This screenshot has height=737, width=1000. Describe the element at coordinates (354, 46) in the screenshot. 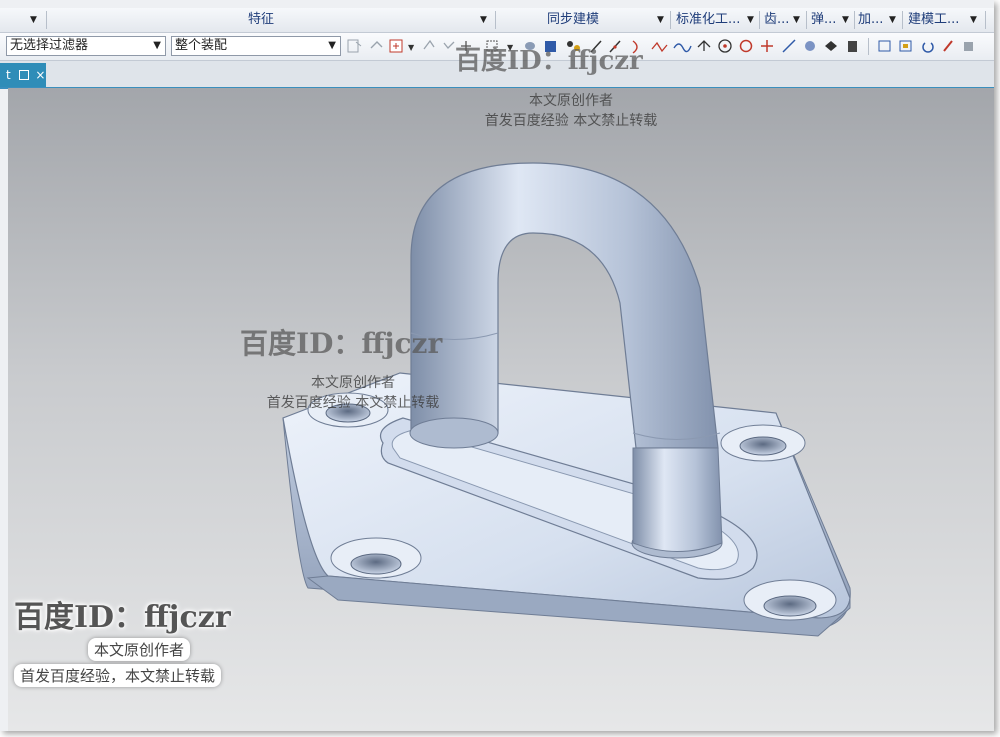

I see `select-feature-icon` at that location.